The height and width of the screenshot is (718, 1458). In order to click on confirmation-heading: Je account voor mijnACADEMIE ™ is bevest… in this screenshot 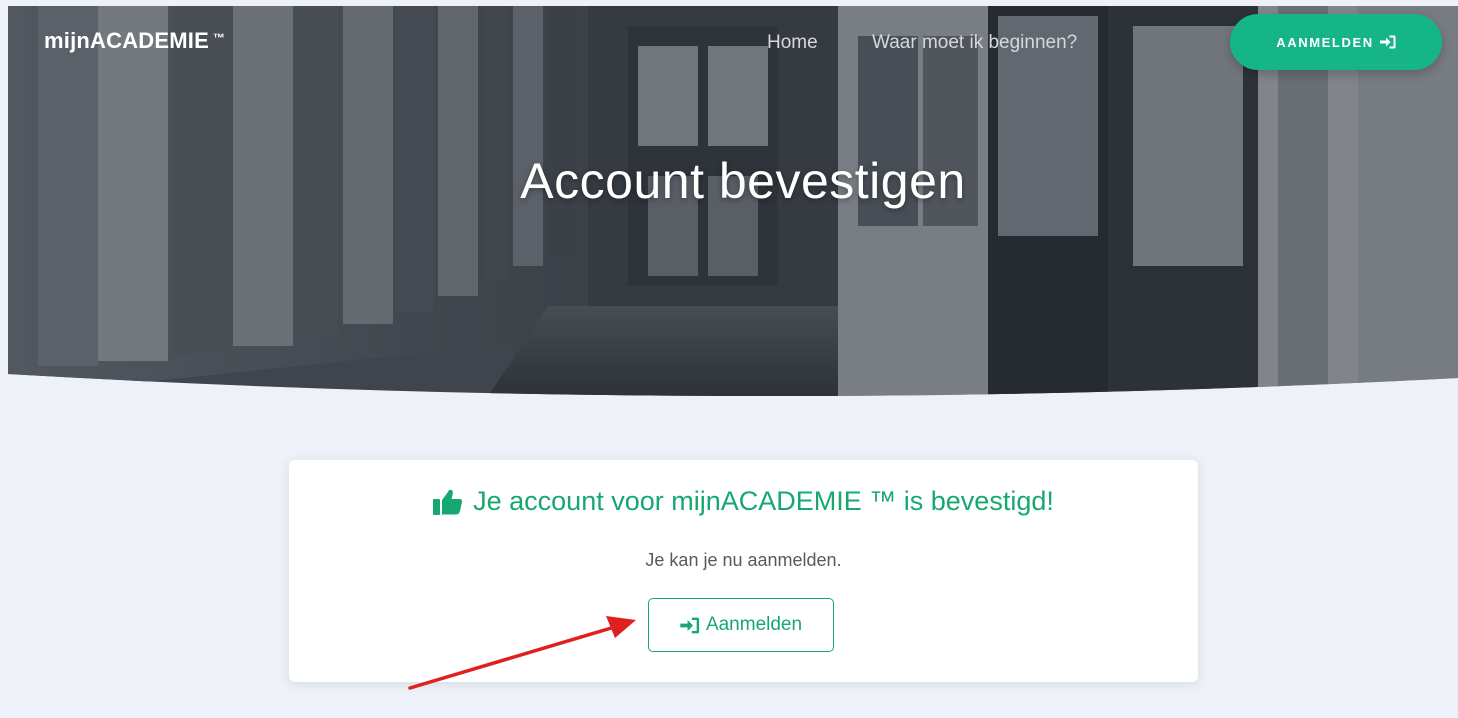, I will do `click(743, 501)`.